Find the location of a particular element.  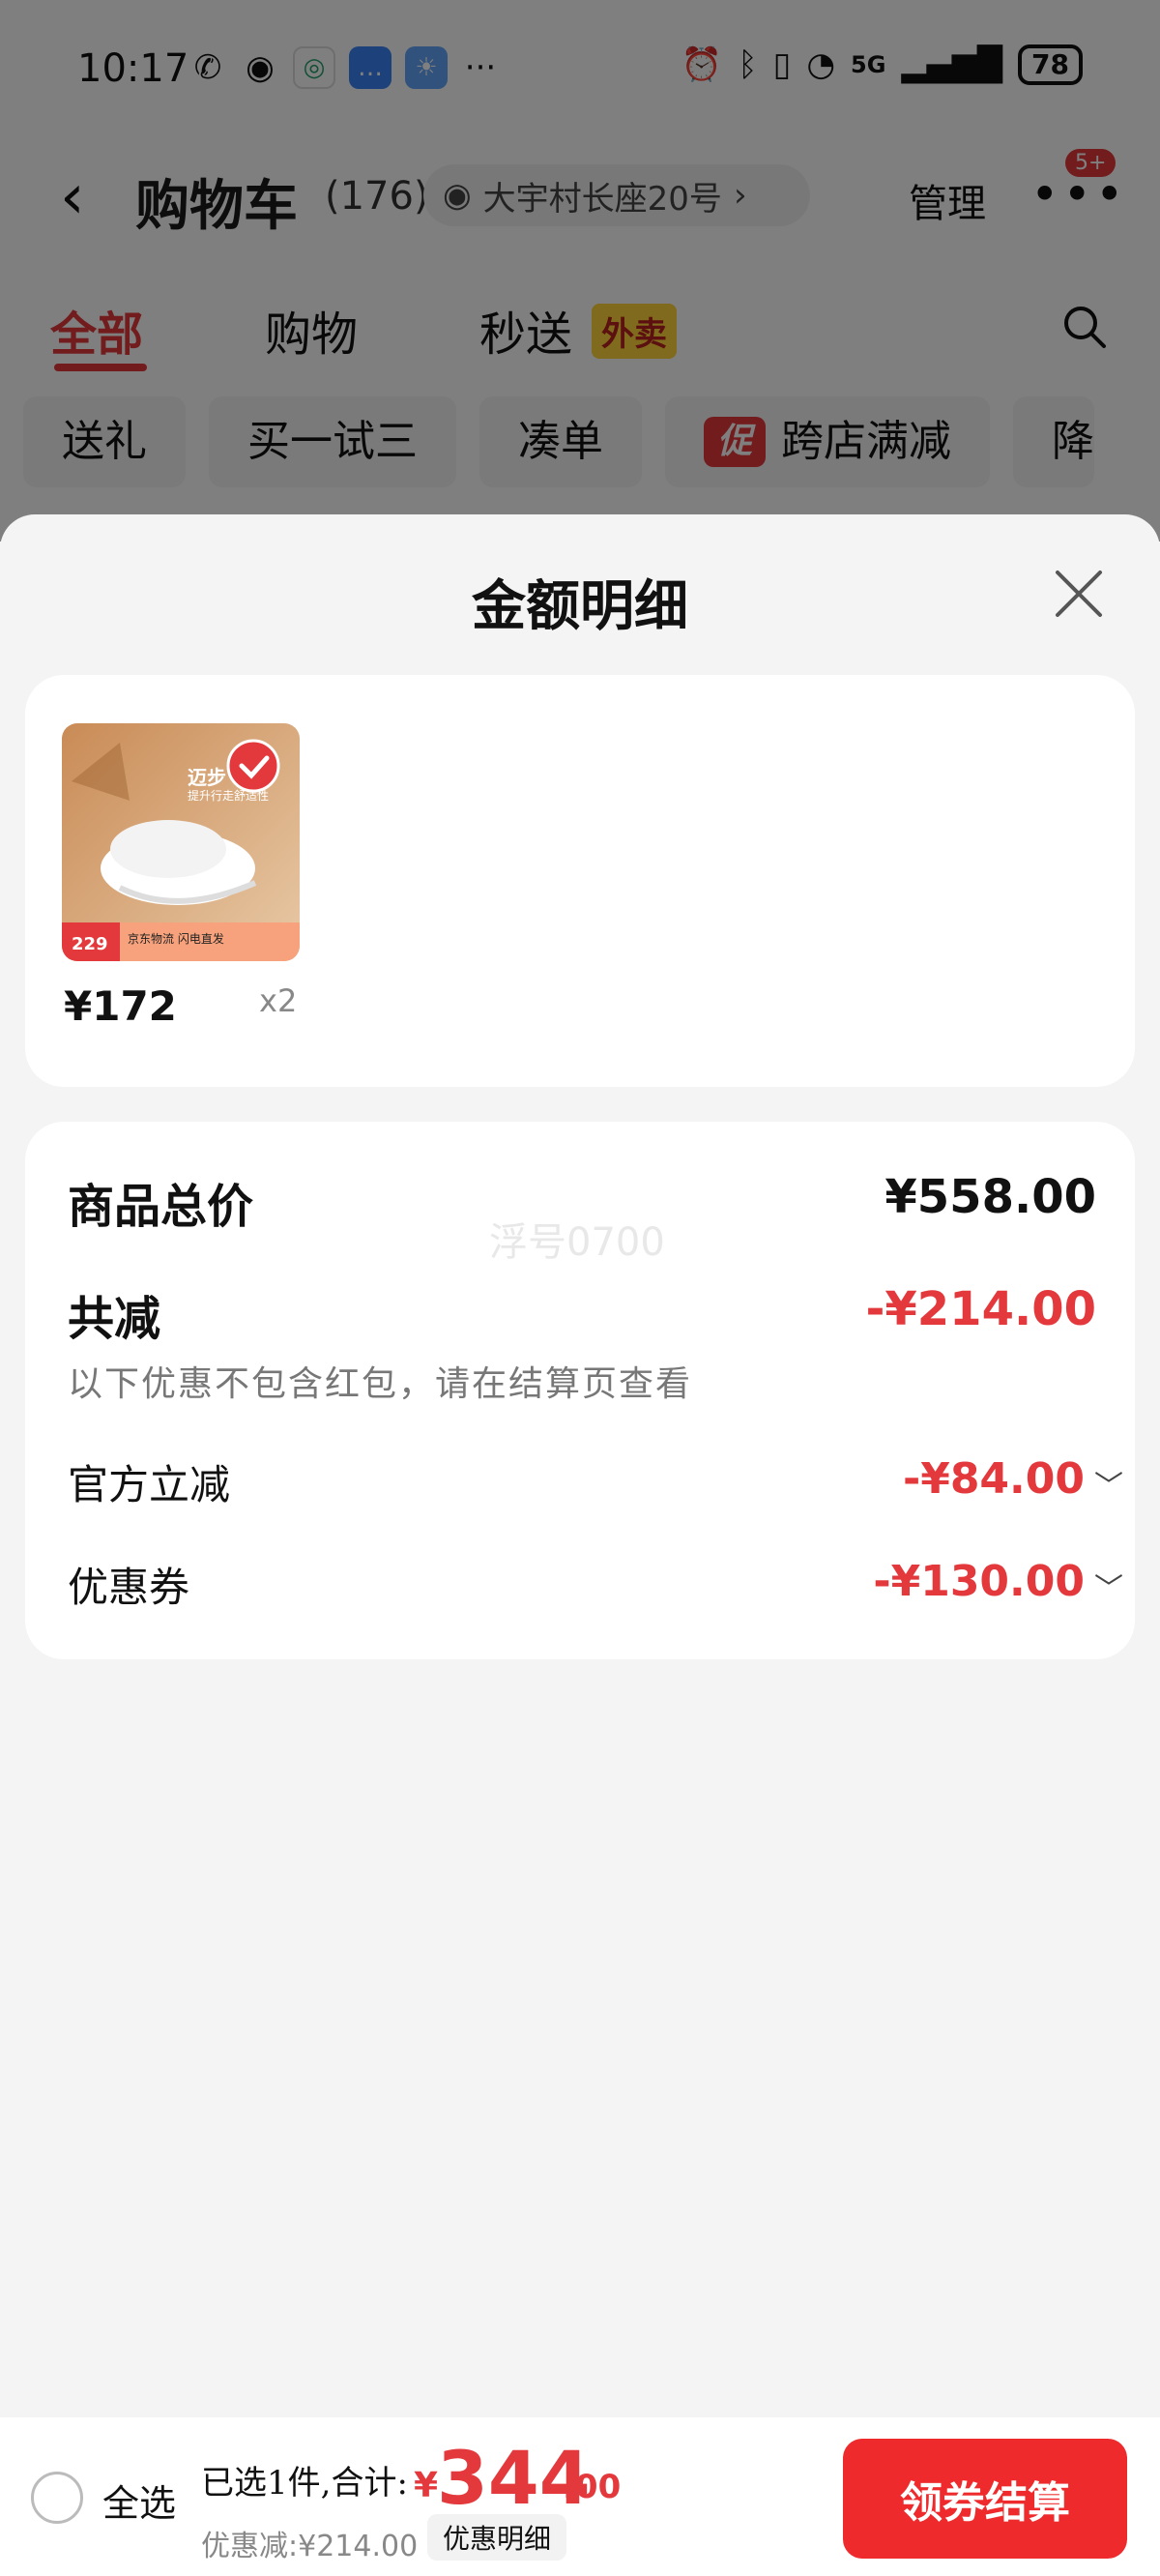

product-price: ¥172 is located at coordinates (121, 1006).